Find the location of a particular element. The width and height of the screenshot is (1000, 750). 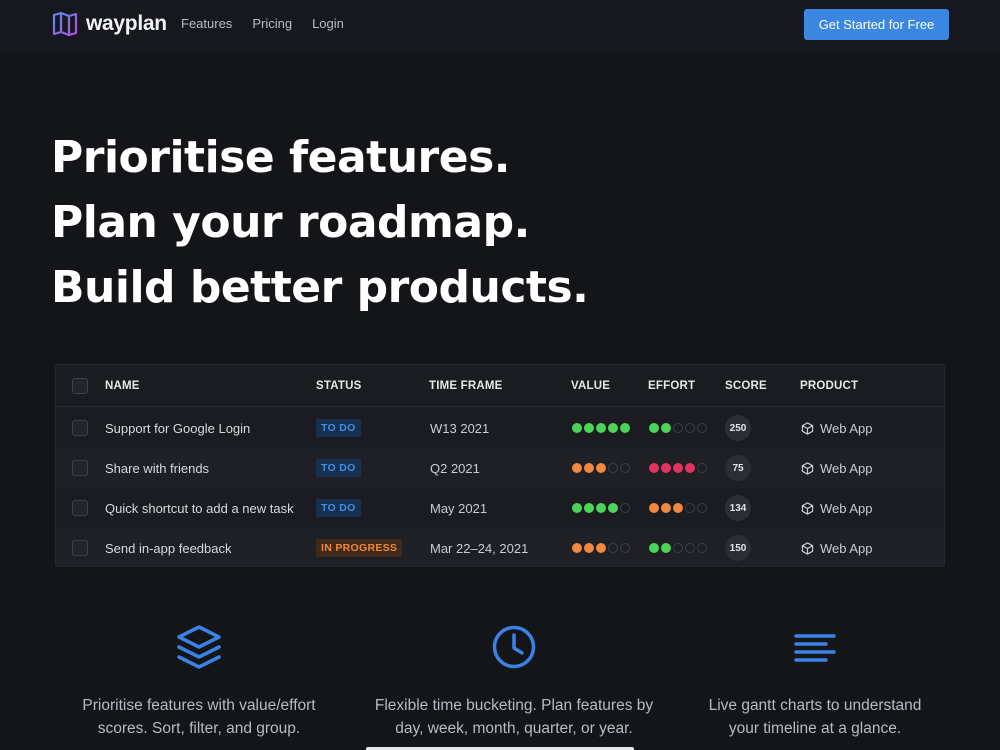

header-product: PRODUCT is located at coordinates (829, 385).